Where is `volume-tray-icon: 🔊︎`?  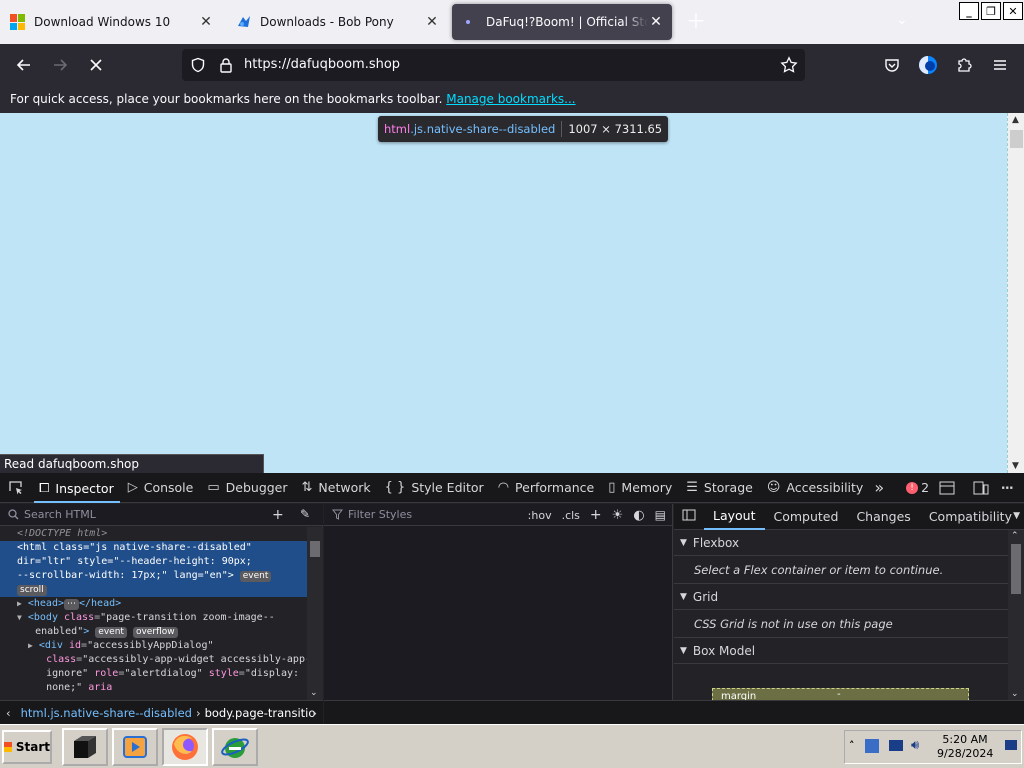
volume-tray-icon: 🔊︎ is located at coordinates (915, 745).